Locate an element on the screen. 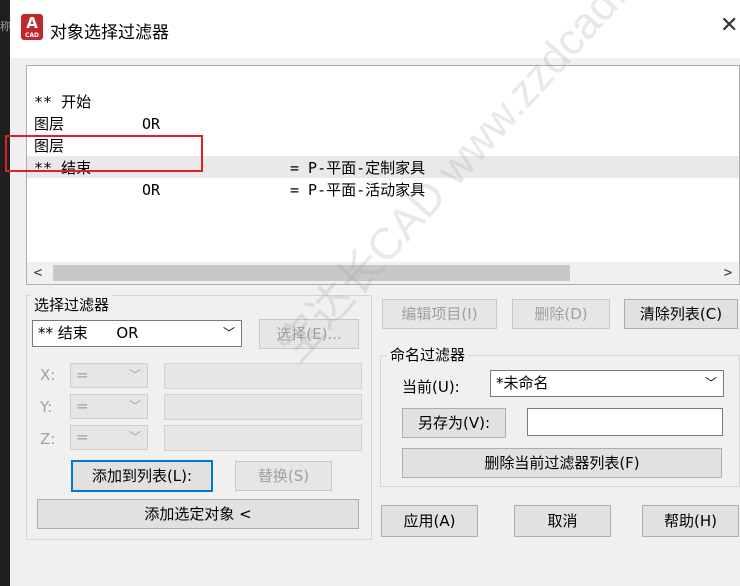 This screenshot has height=586, width=740. highlight-annotation-box is located at coordinates (104, 153).